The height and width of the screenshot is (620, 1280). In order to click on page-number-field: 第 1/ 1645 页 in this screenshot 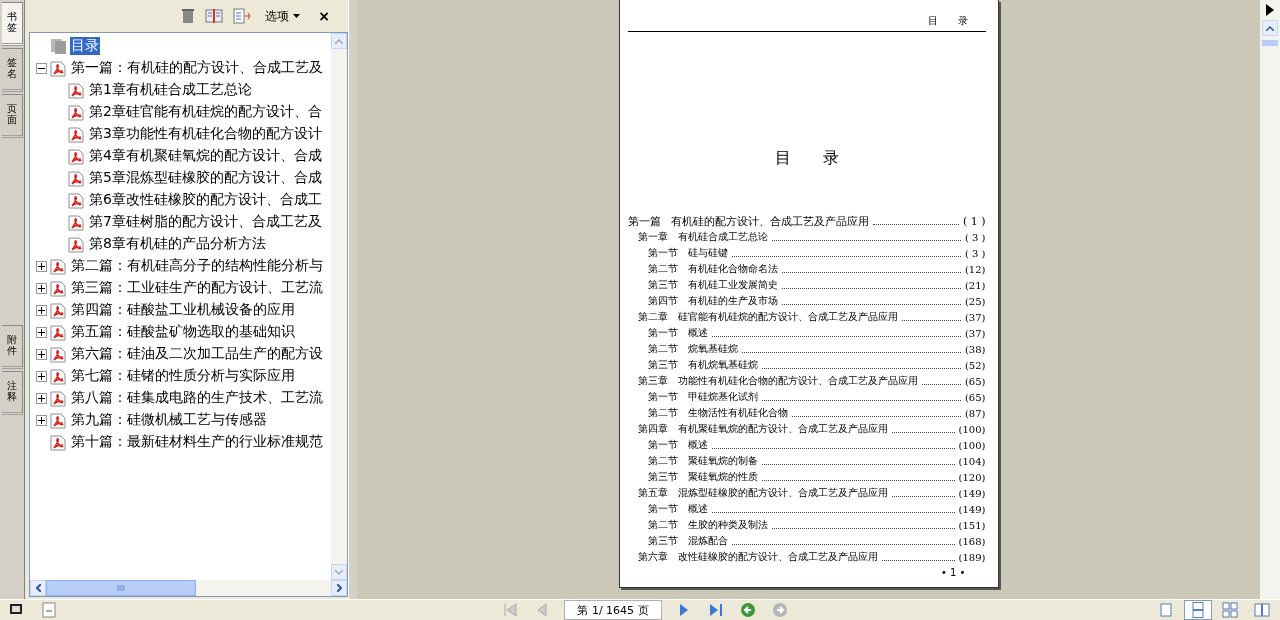, I will do `click(613, 610)`.